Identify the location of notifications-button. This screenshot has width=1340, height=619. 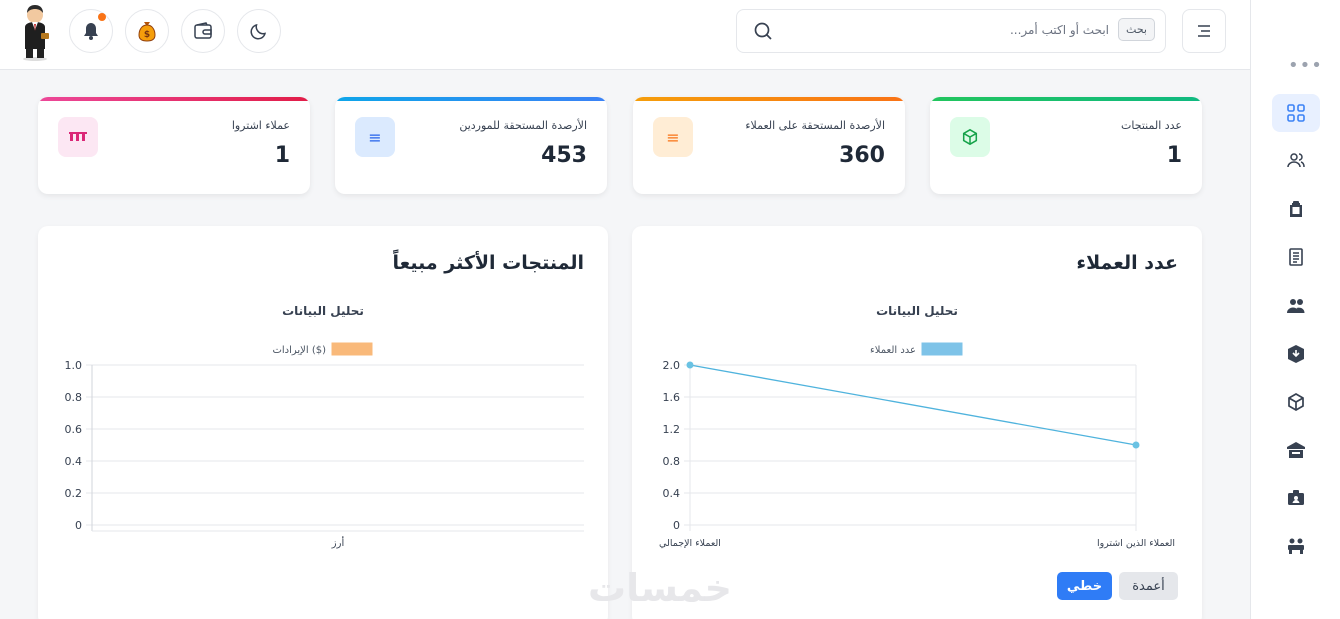
(91, 31).